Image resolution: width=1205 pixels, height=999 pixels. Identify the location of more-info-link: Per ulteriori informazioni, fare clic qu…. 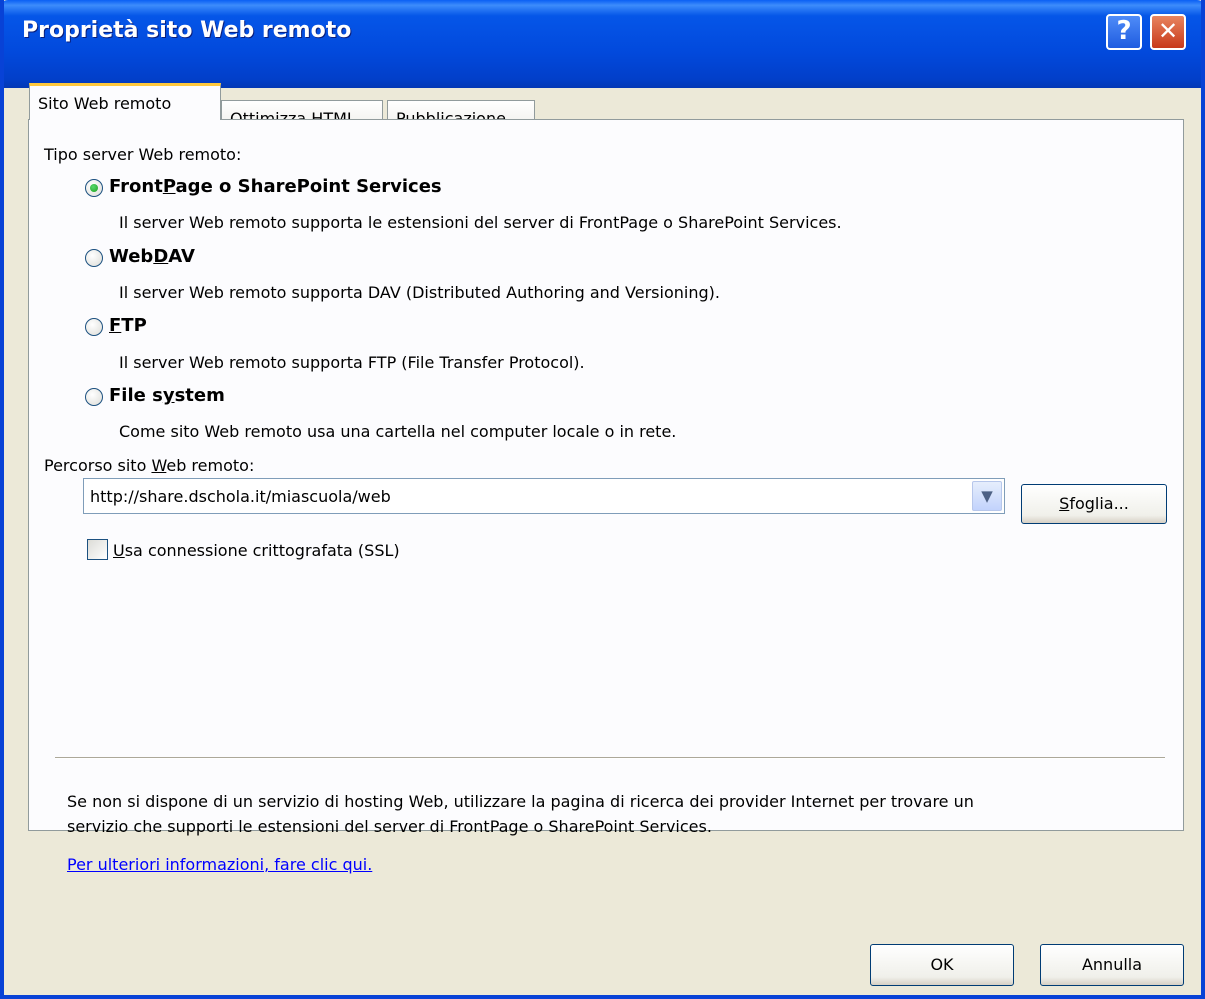
(219, 864).